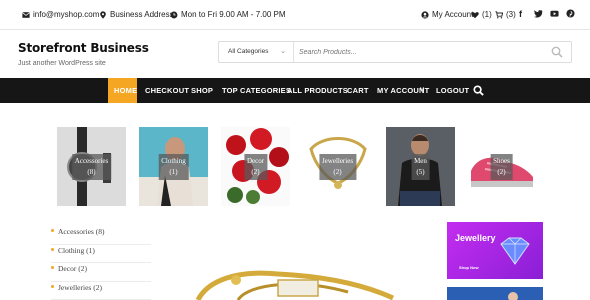  I want to click on category-tile-jewelleries: Jewelleries (2), so click(337, 166).